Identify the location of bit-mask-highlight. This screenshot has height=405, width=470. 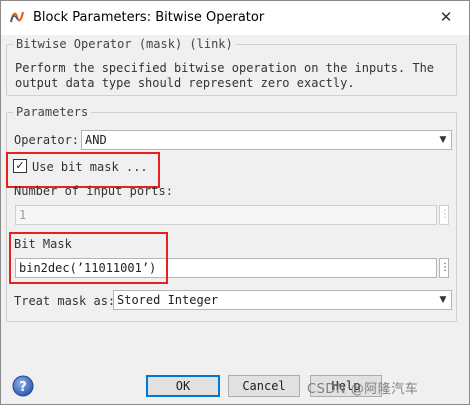
(88, 258).